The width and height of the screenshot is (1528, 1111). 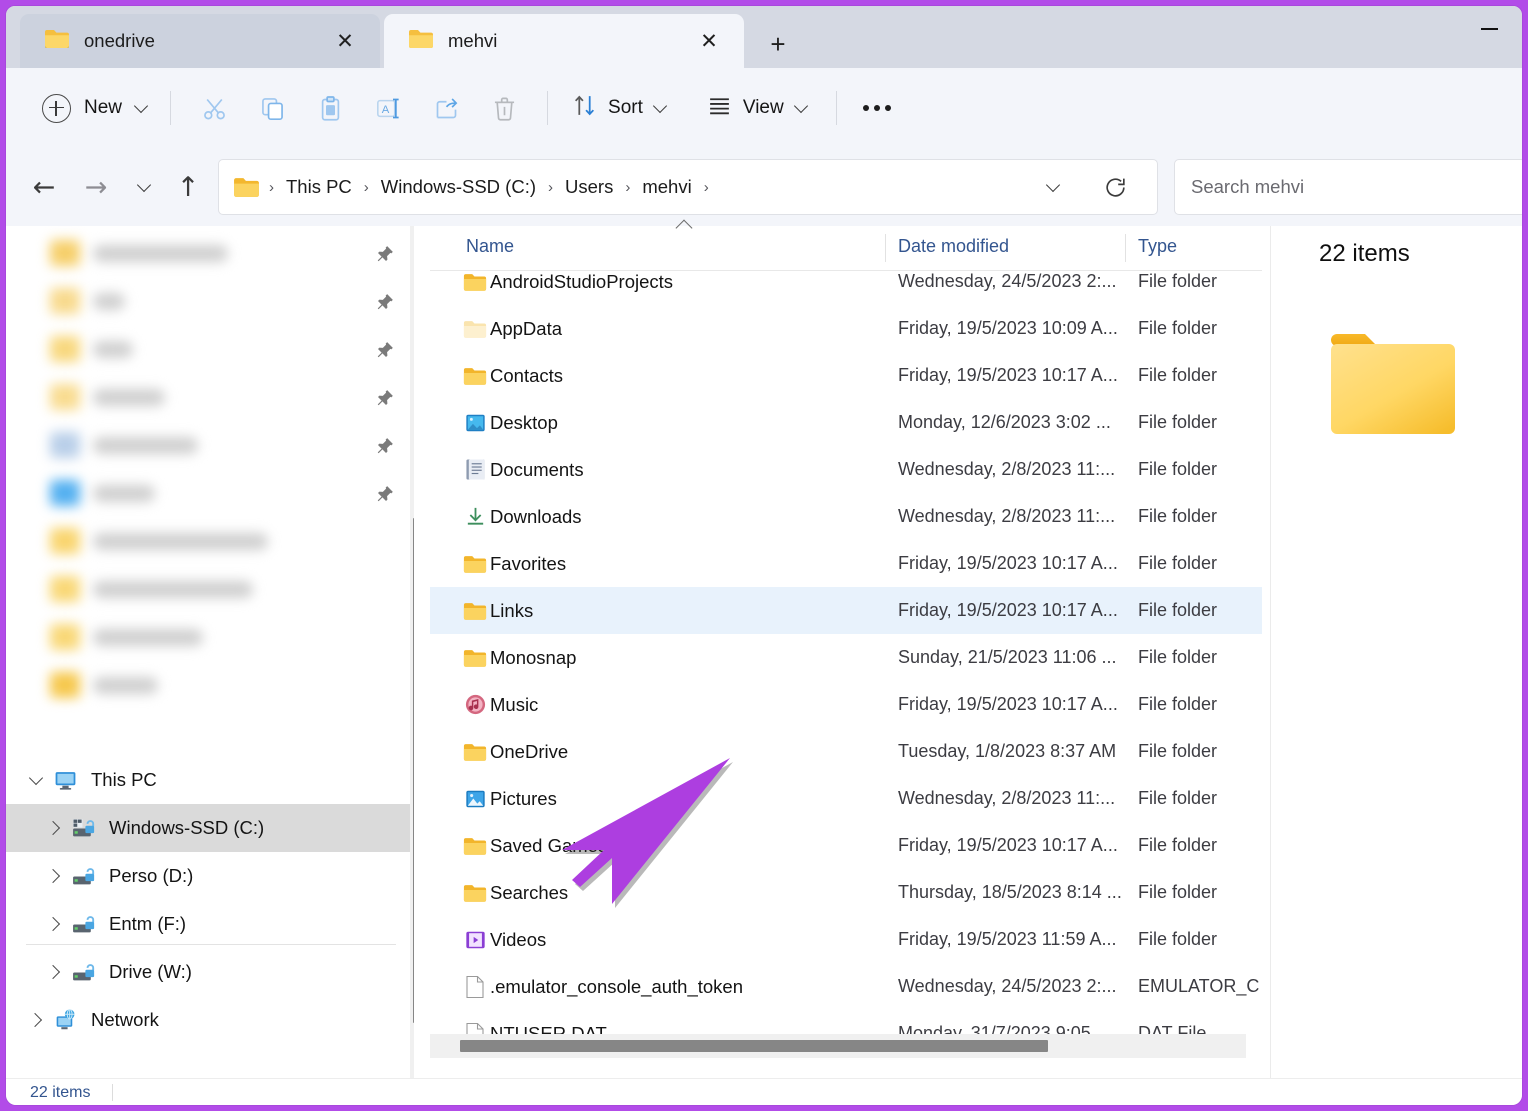 What do you see at coordinates (719, 108) in the screenshot?
I see `view-icon` at bounding box center [719, 108].